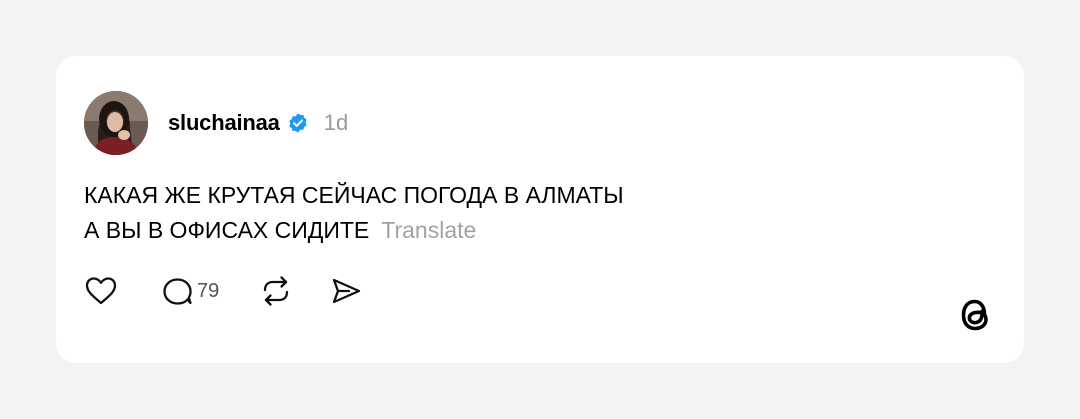 The image size is (1080, 419). What do you see at coordinates (298, 123) in the screenshot?
I see `verified-badge-icon` at bounding box center [298, 123].